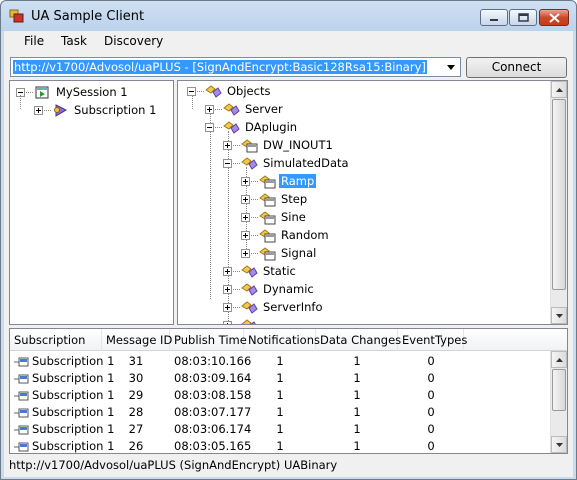 Image resolution: width=577 pixels, height=480 pixels. What do you see at coordinates (280, 429) in the screenshot?
I see `table-row: Subscription 1 27 08:03:06.174 1 1 0` at bounding box center [280, 429].